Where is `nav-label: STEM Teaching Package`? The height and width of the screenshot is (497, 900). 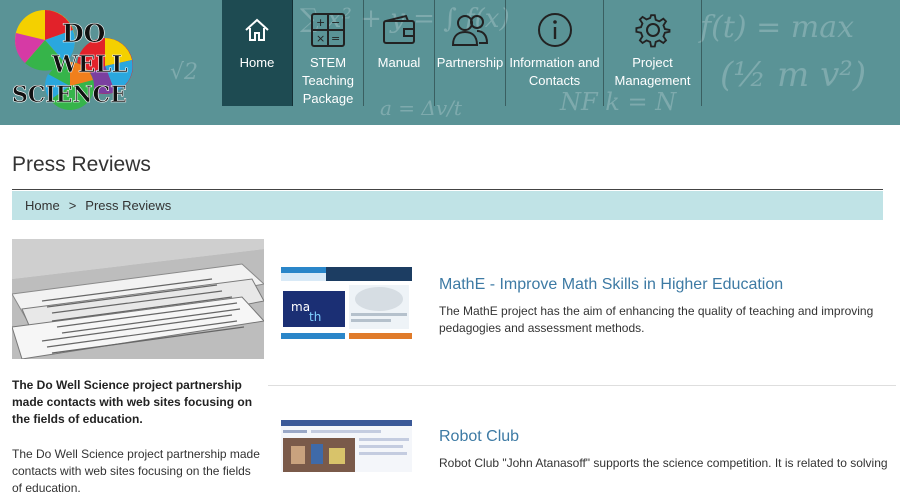 nav-label: STEM Teaching Package is located at coordinates (328, 80).